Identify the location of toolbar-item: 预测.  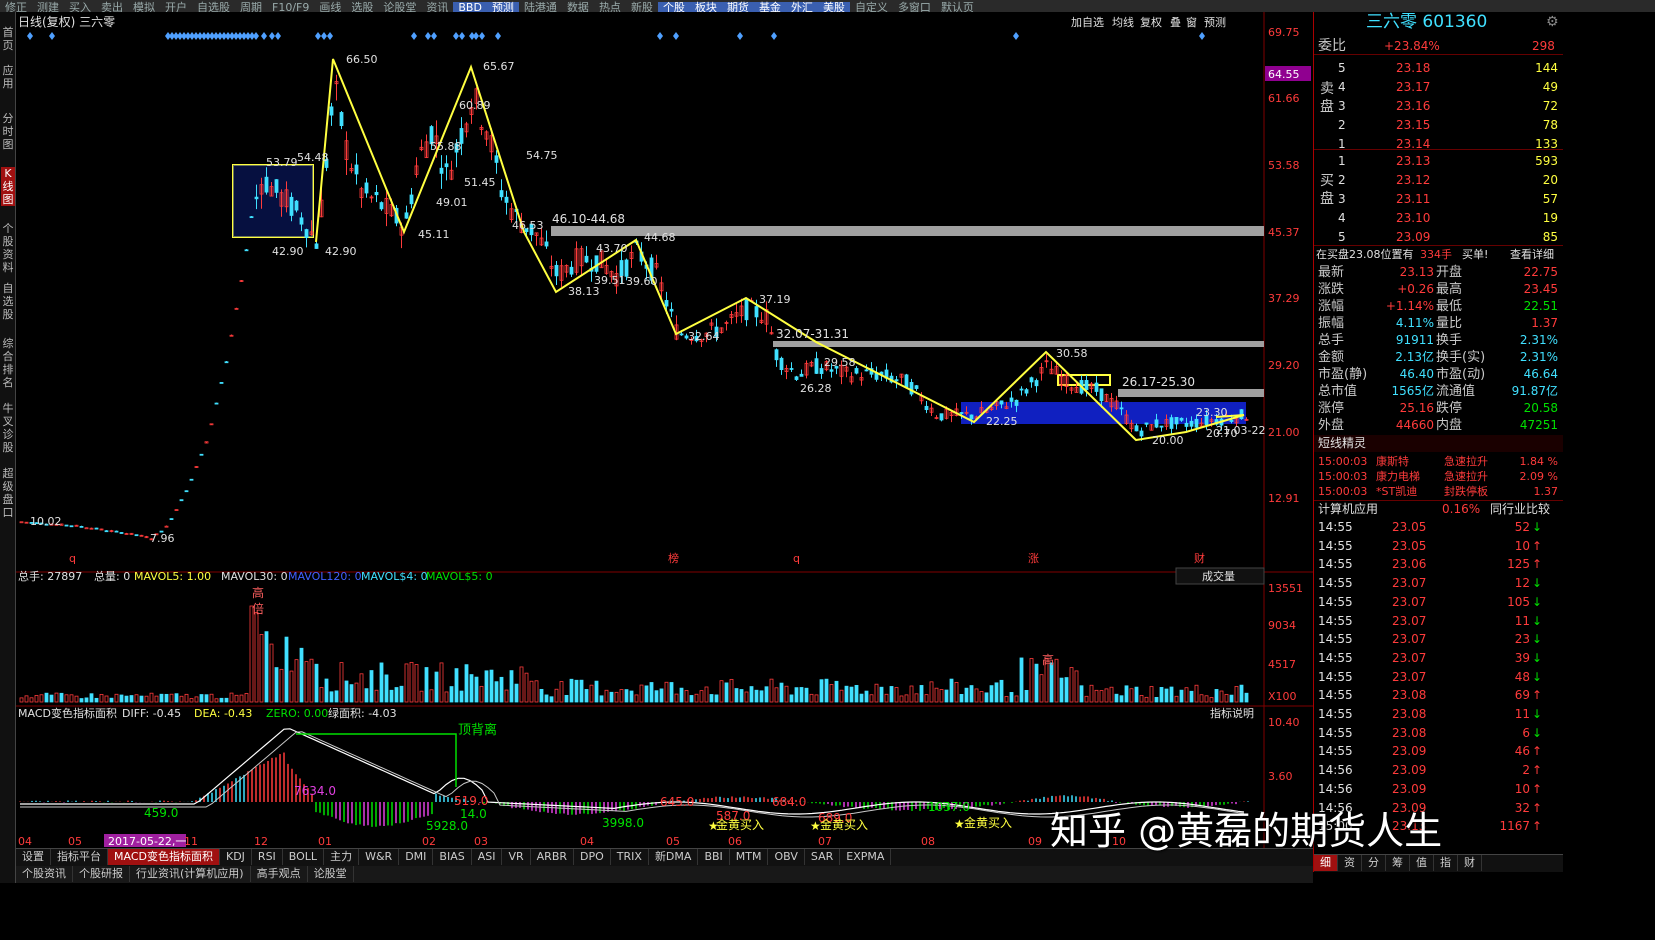
(502, 7).